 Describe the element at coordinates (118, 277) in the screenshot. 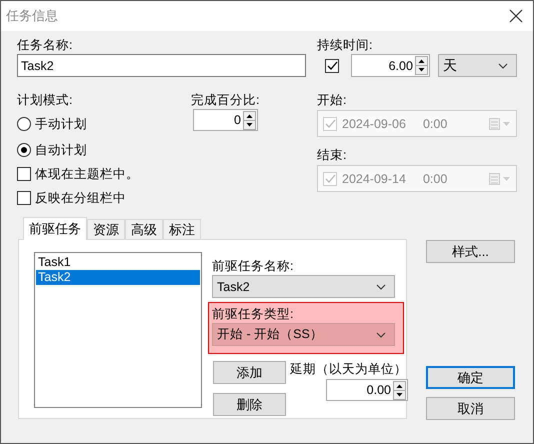

I see `list-item: Task2` at that location.